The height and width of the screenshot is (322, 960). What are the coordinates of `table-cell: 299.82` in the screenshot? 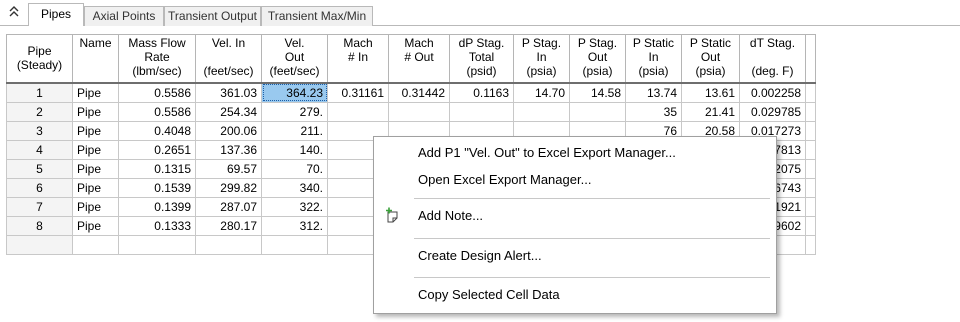 It's located at (228, 187).